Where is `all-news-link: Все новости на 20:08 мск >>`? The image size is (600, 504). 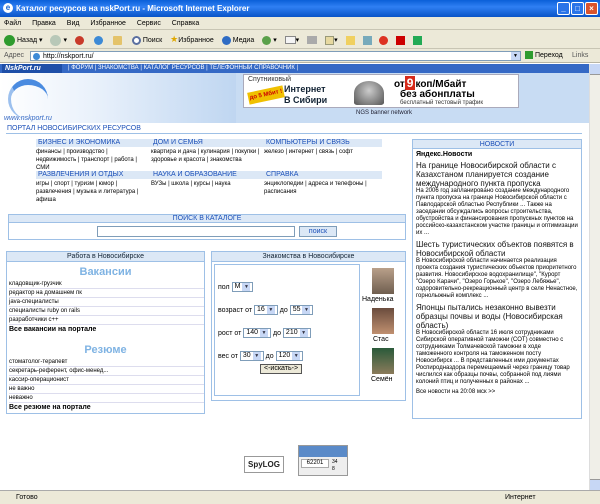
all-news-link: Все новости на 20:08 мск >> is located at coordinates (497, 392).